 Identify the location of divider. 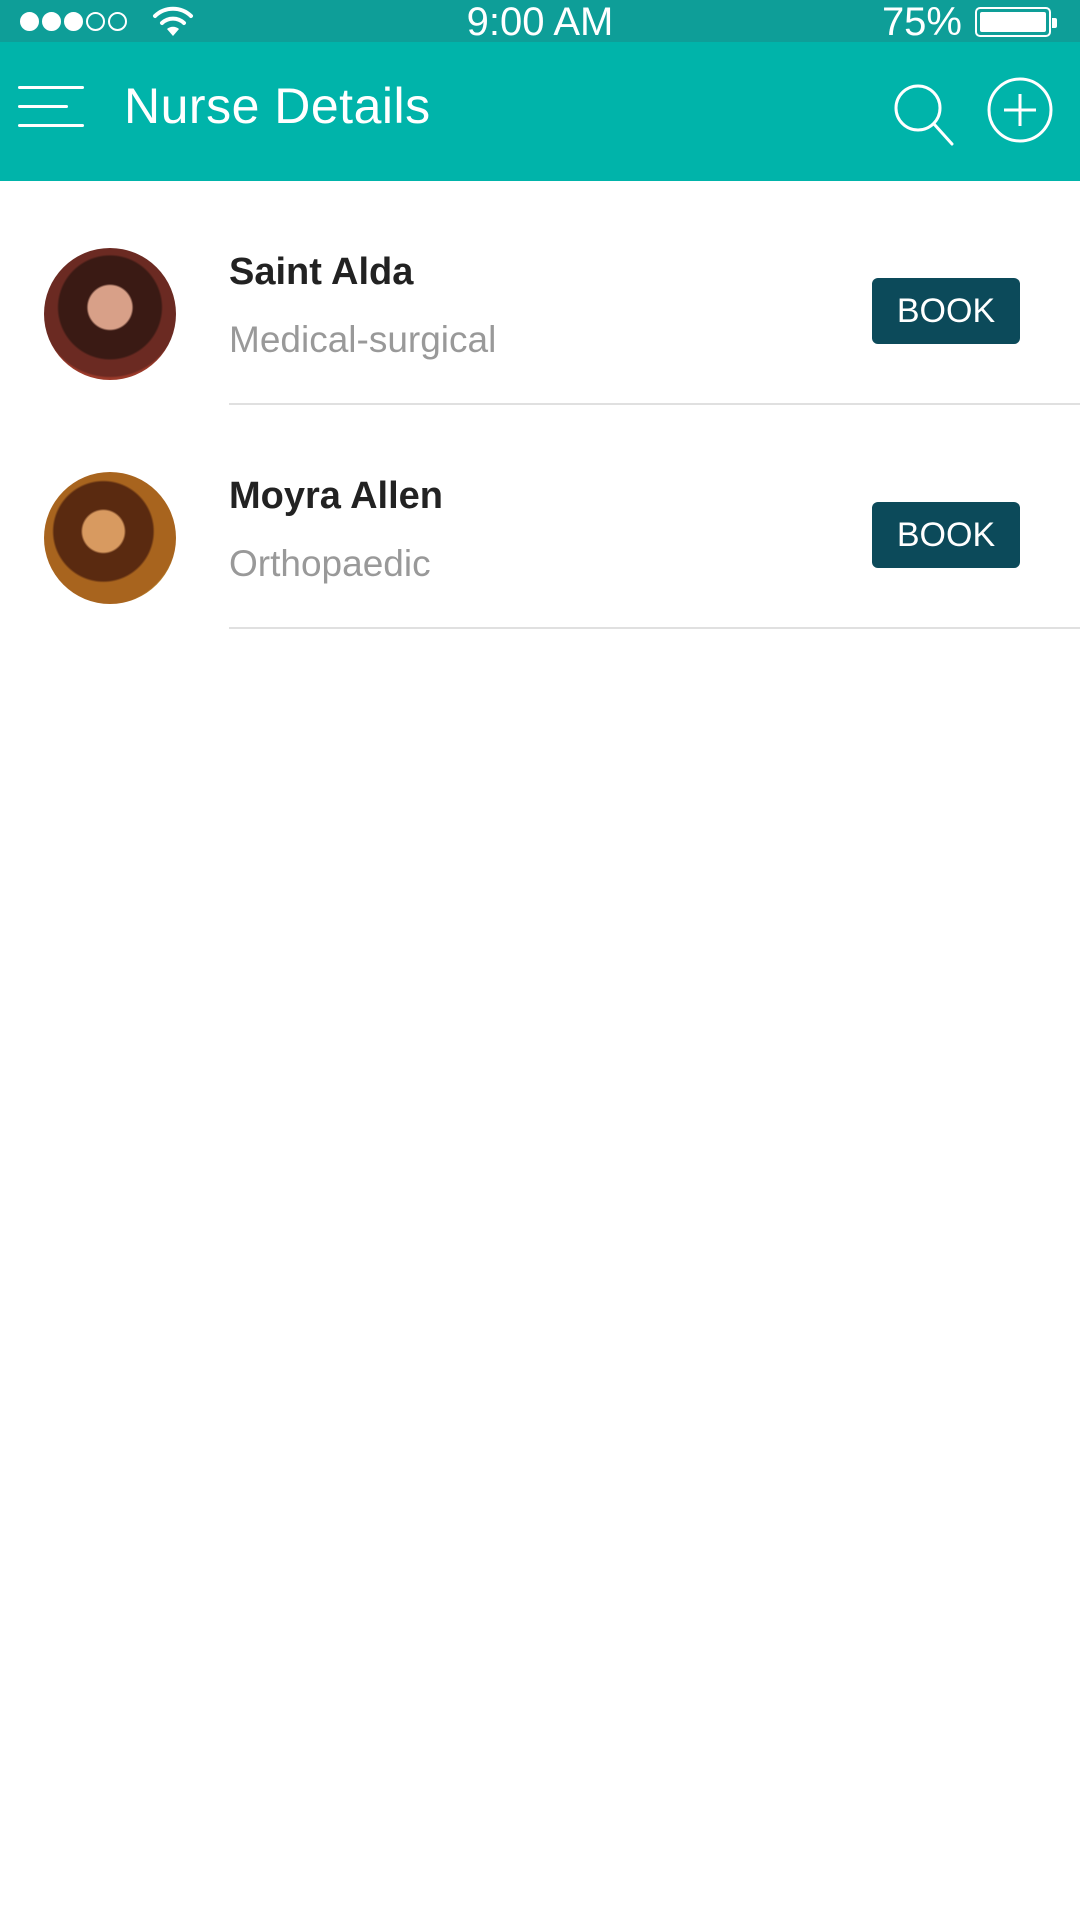
(654, 628).